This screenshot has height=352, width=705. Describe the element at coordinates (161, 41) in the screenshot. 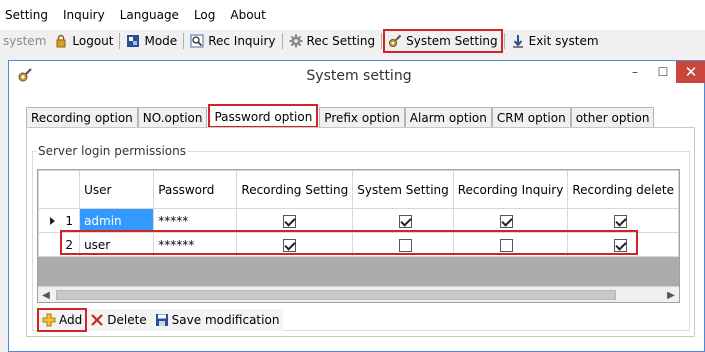

I see `mode-label: Mode` at that location.